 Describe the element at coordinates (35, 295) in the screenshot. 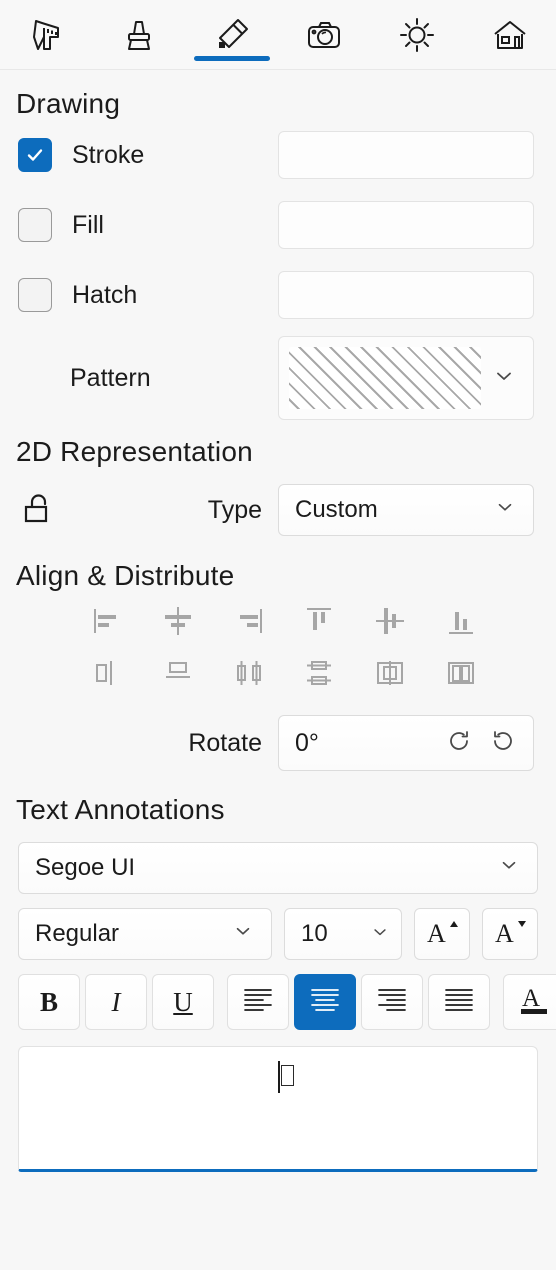

I see `hatch-checkbox` at that location.